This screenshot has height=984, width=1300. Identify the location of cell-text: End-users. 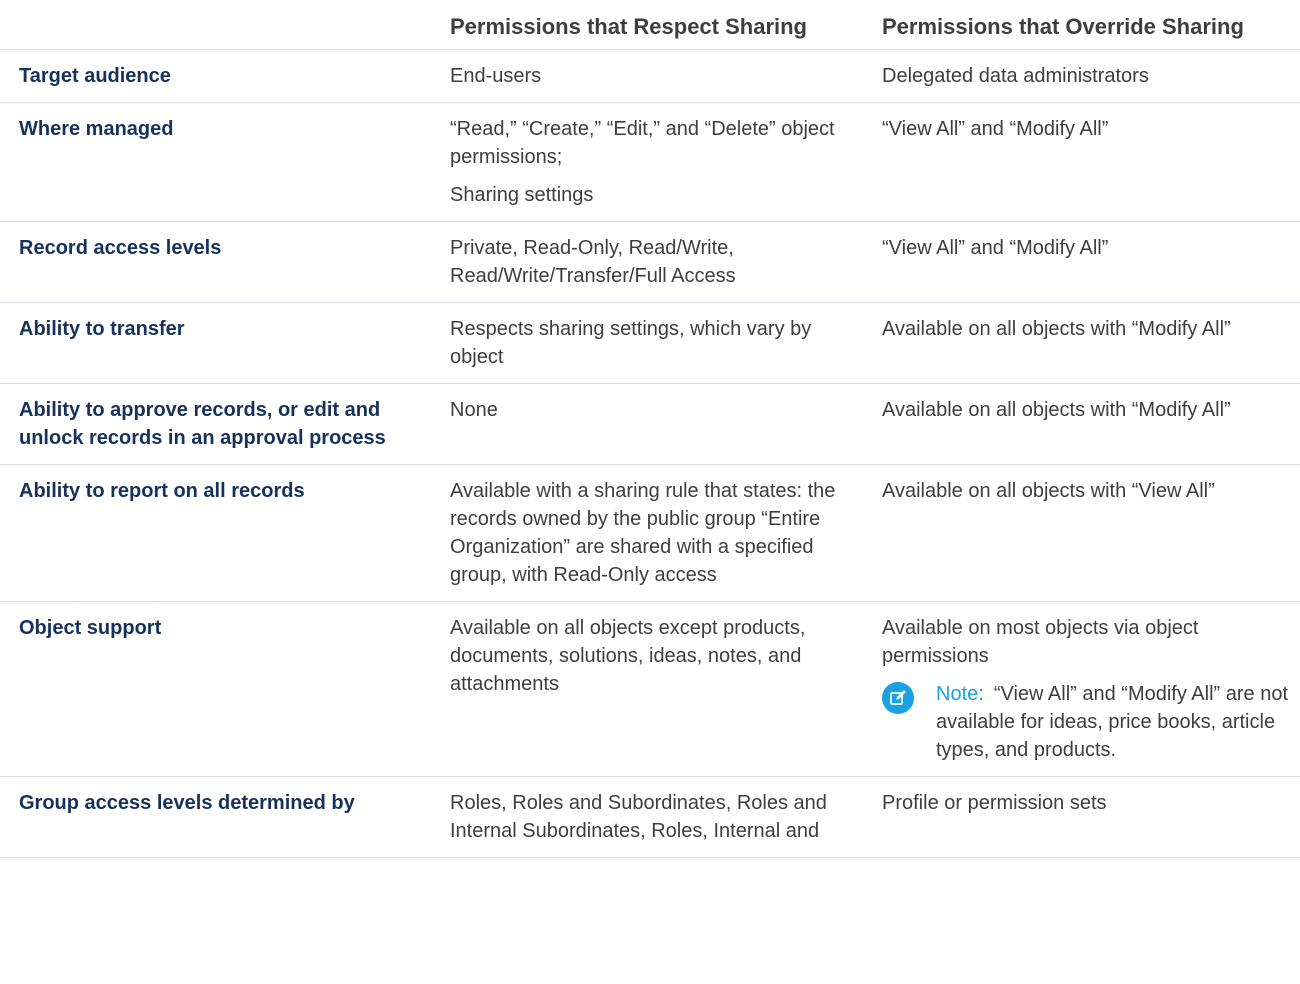
(496, 76).